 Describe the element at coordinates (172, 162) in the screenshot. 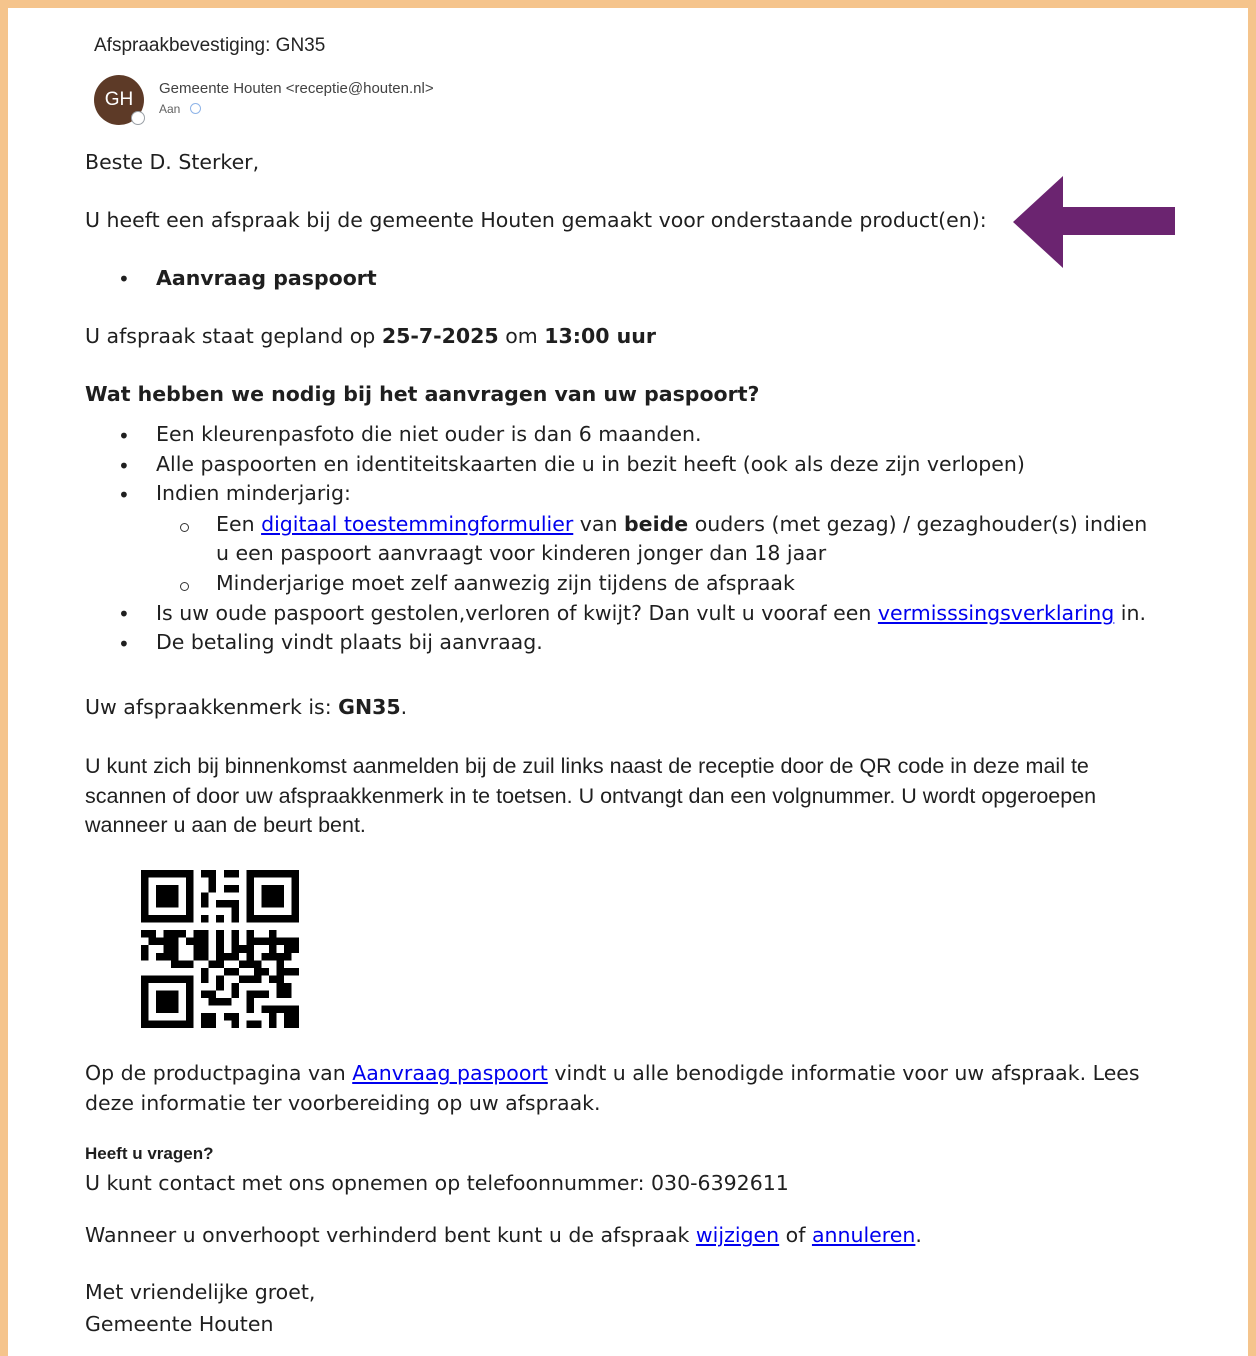

I see `greeting: Beste D. Sterker,` at that location.